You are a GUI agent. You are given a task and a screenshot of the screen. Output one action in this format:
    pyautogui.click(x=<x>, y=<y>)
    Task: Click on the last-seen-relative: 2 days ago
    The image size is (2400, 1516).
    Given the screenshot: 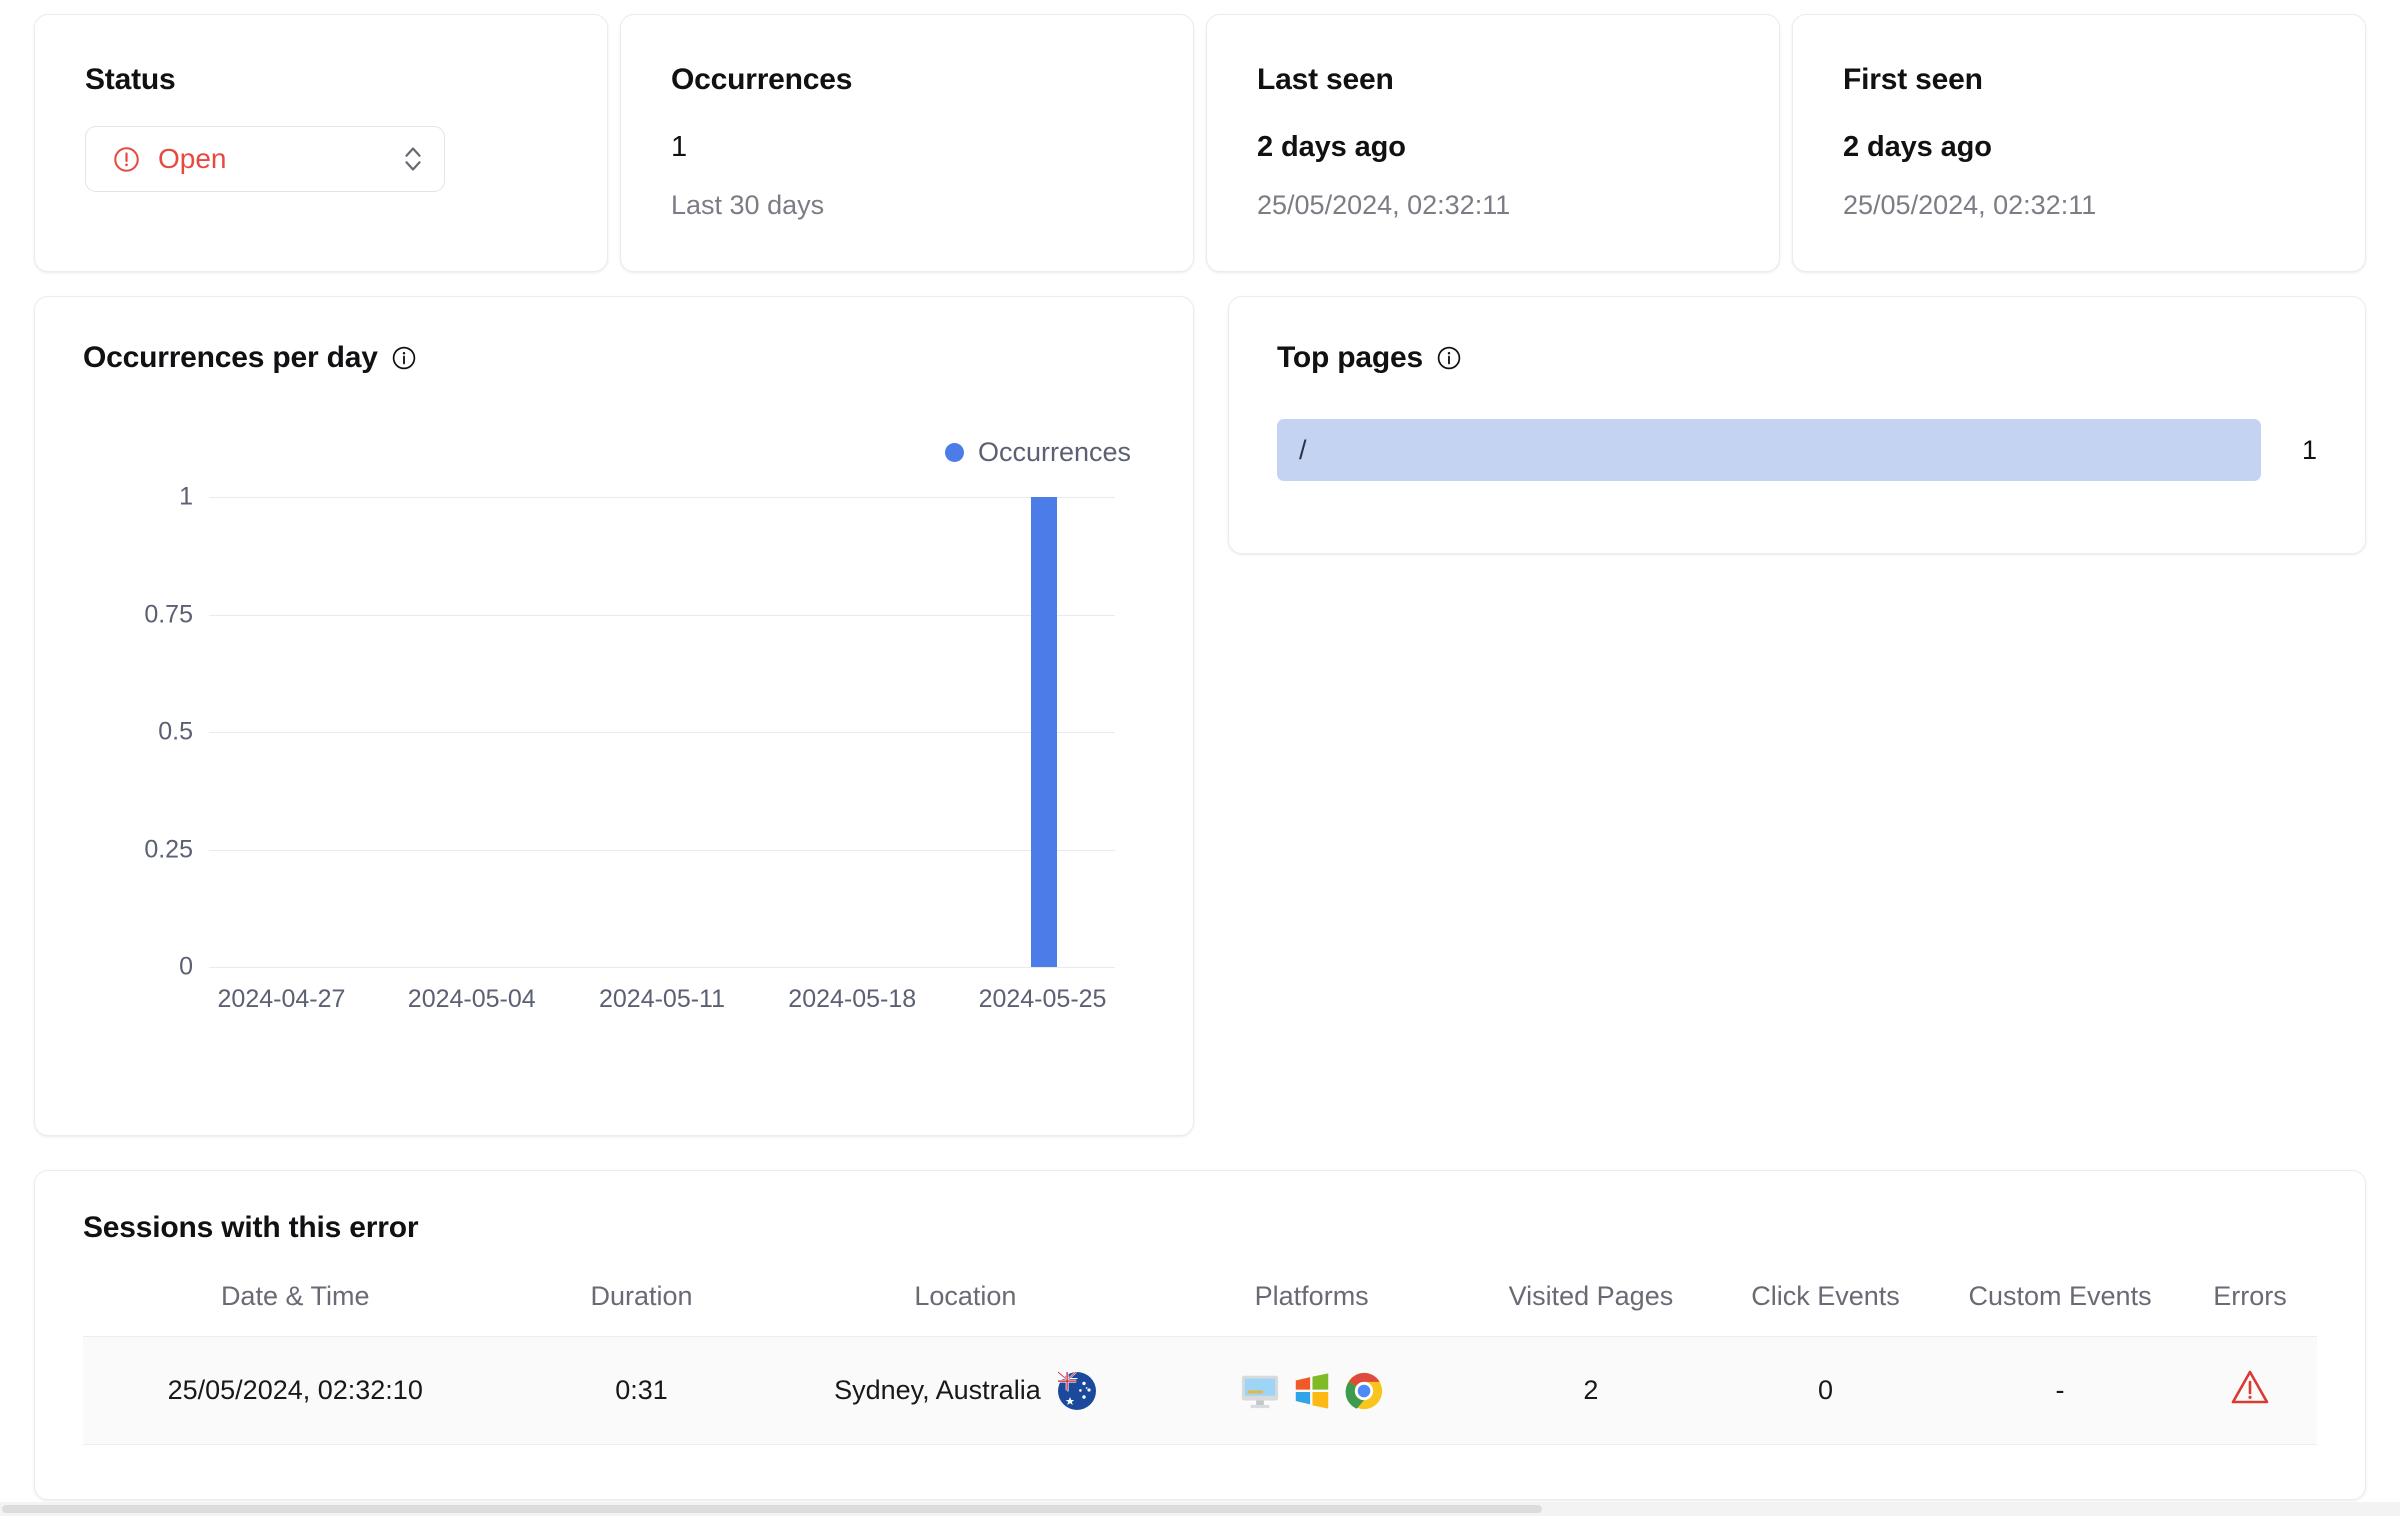 What is the action you would take?
    pyautogui.click(x=1331, y=147)
    